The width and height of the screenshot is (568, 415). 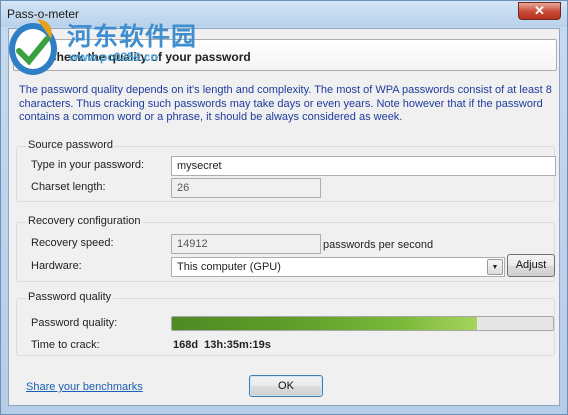 What do you see at coordinates (539, 11) in the screenshot?
I see `close-button: ✕` at bounding box center [539, 11].